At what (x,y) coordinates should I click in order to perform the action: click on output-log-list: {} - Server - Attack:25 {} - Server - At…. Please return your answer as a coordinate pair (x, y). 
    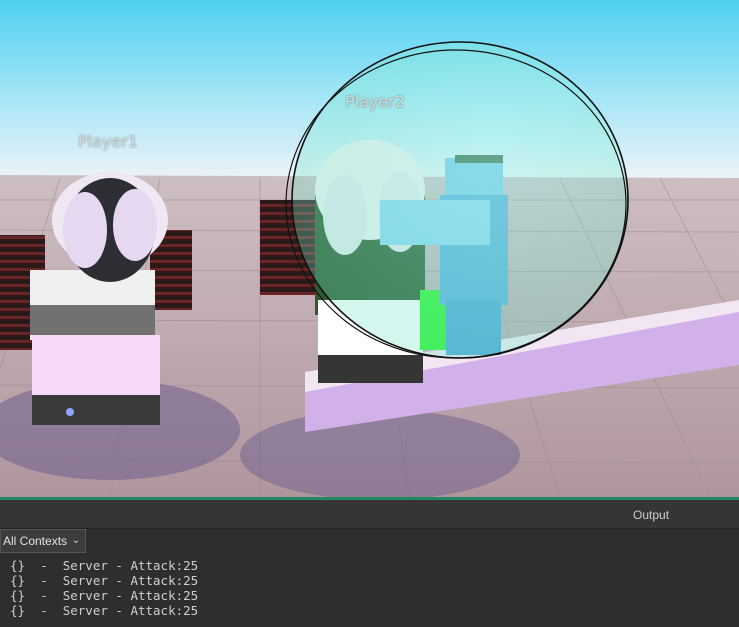
    Looking at the image, I should click on (369, 588).